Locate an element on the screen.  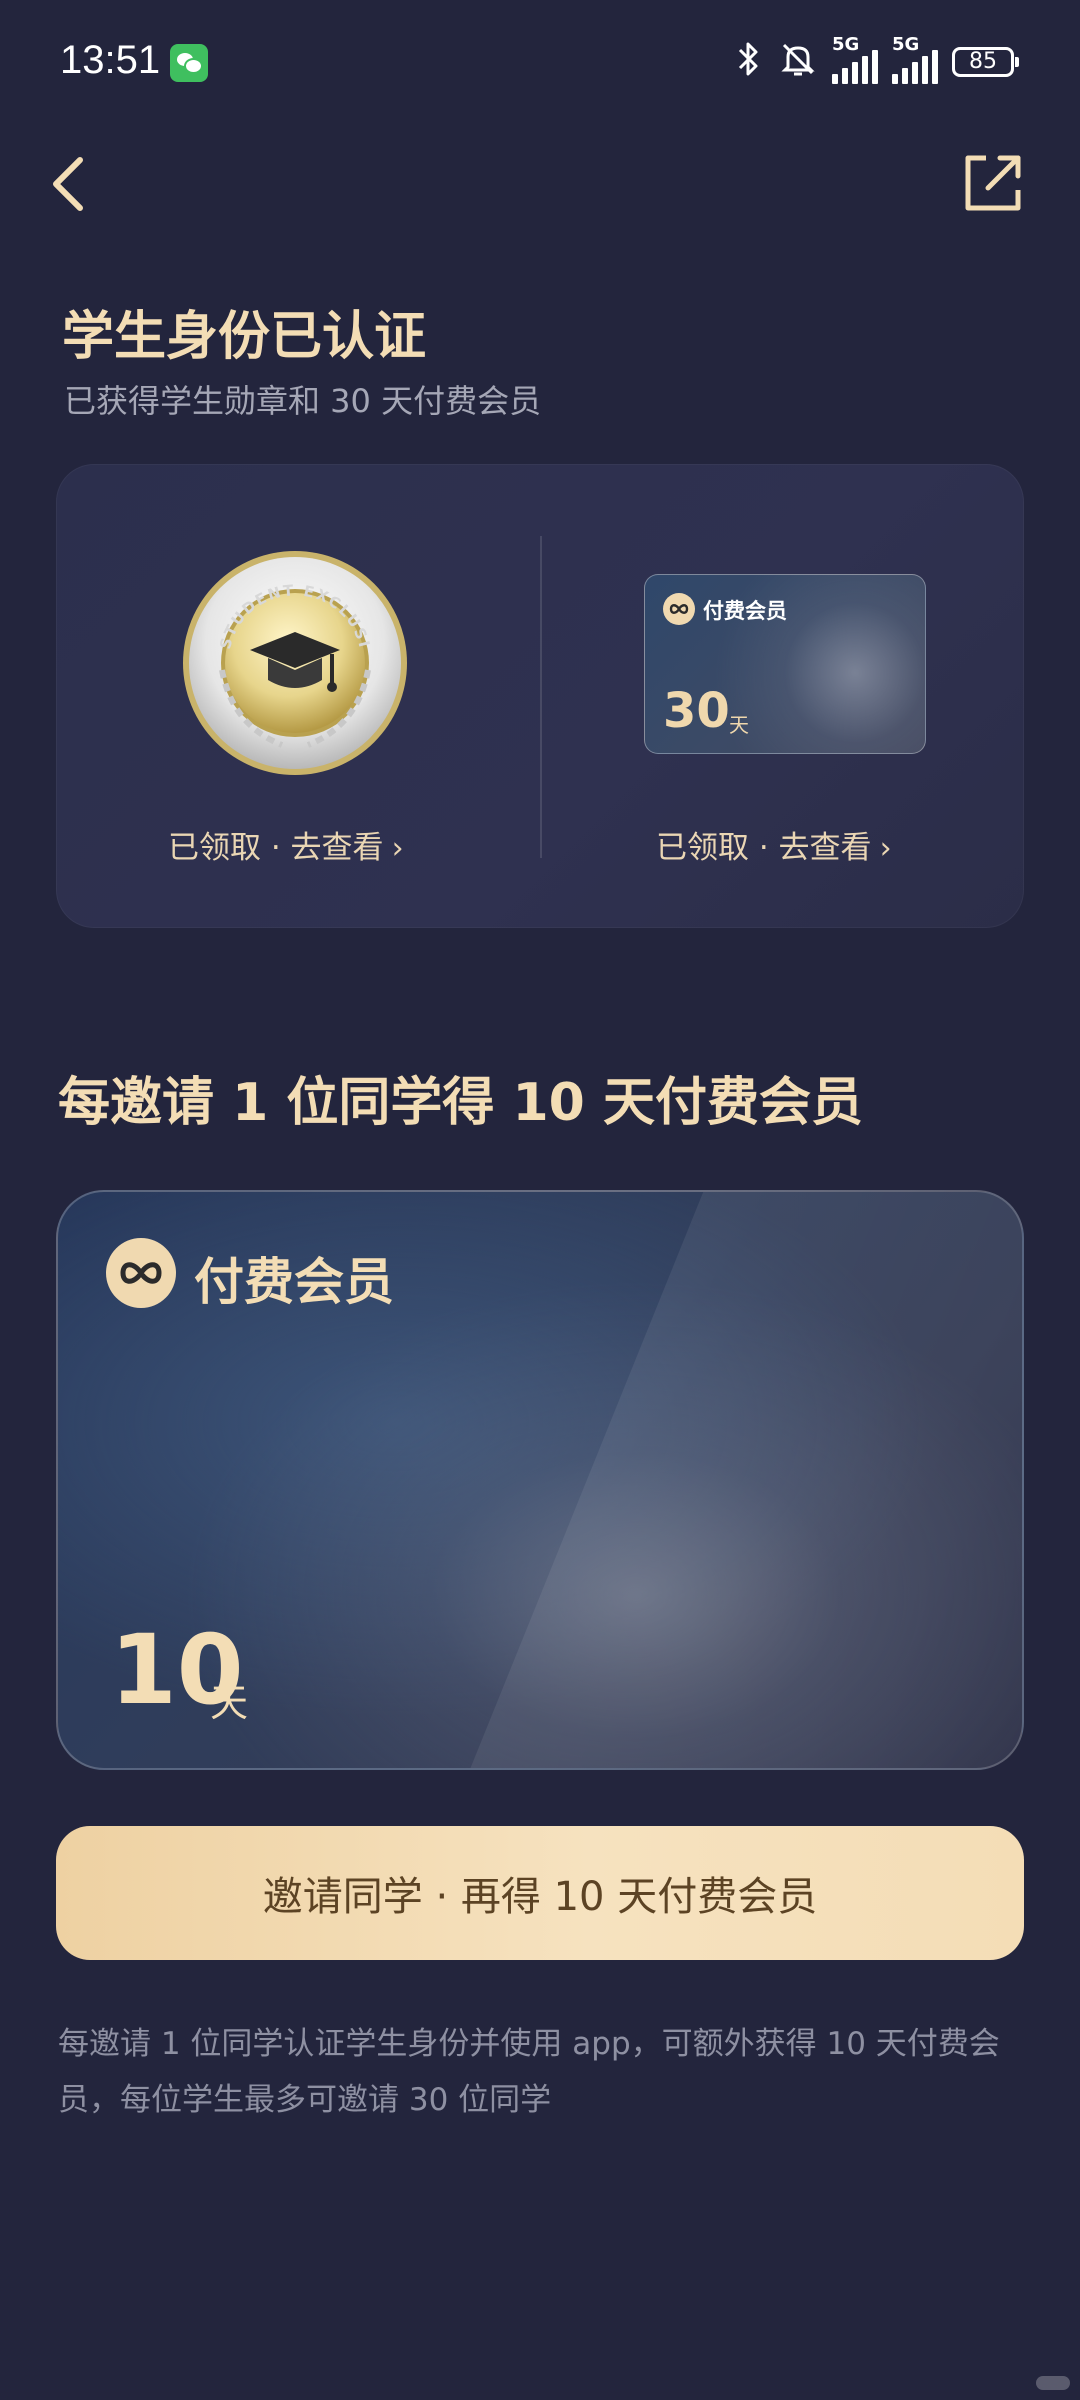
status-bar: 13:51 5G 5G 85 is located at coordinates (540, 64).